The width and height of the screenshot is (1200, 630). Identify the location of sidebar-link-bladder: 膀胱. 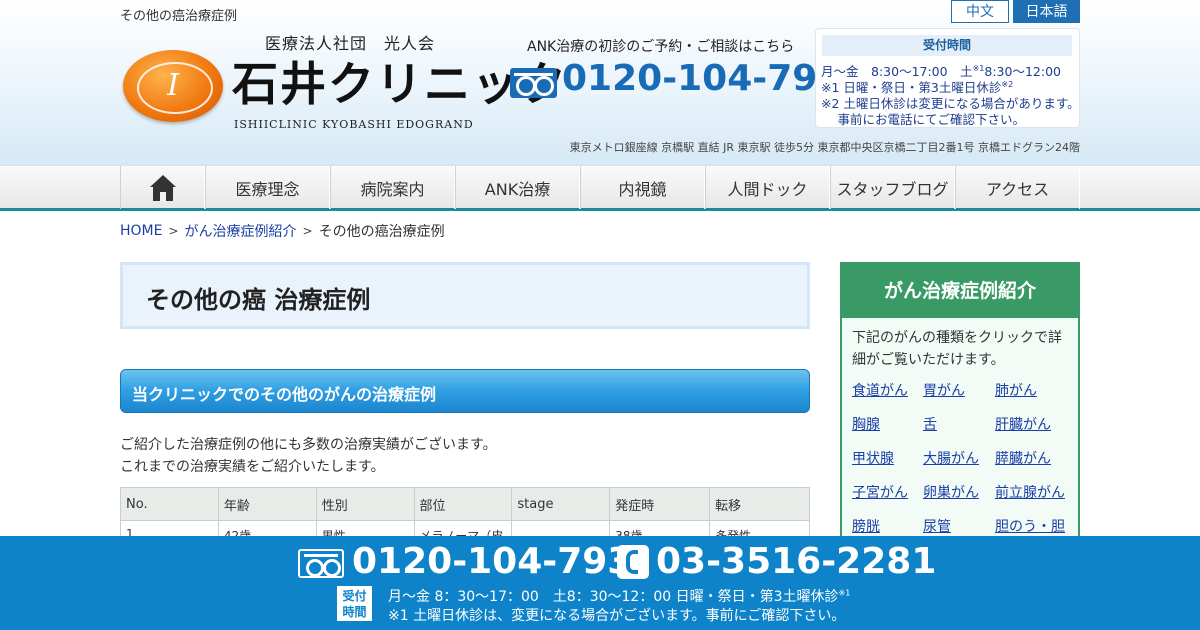
(866, 526).